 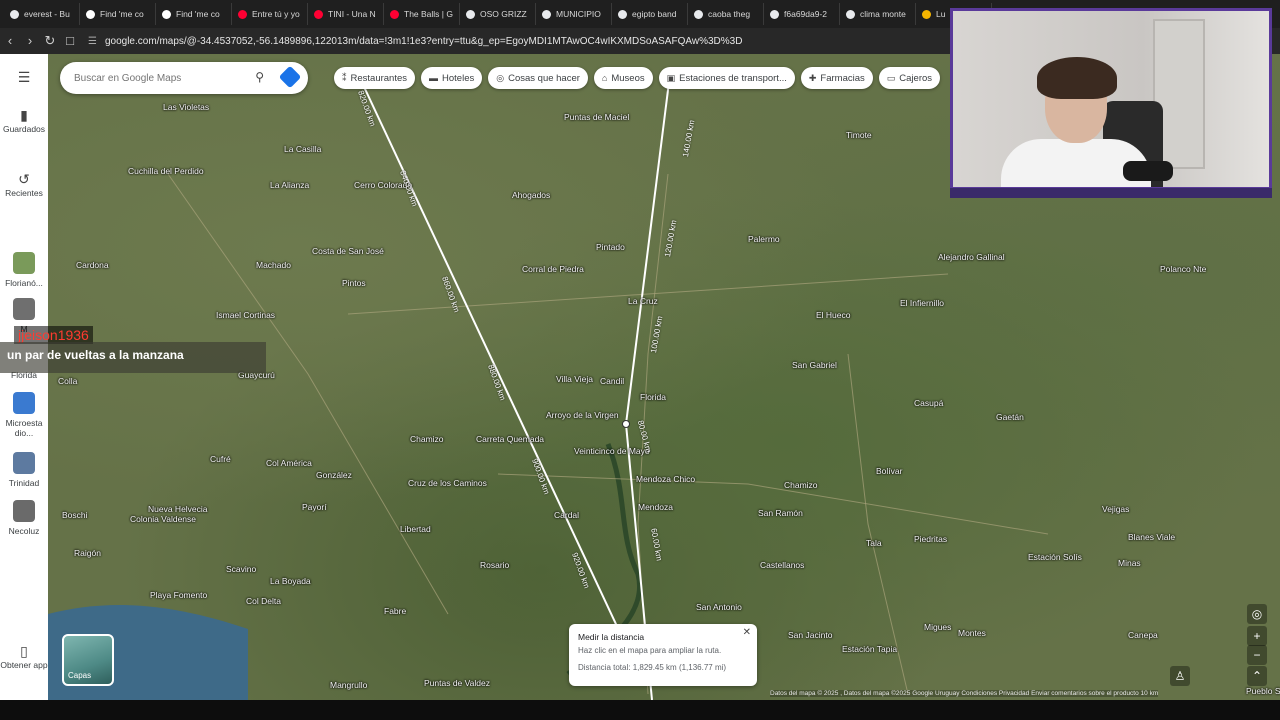 What do you see at coordinates (415, 529) in the screenshot?
I see `place-label: Libertad` at bounding box center [415, 529].